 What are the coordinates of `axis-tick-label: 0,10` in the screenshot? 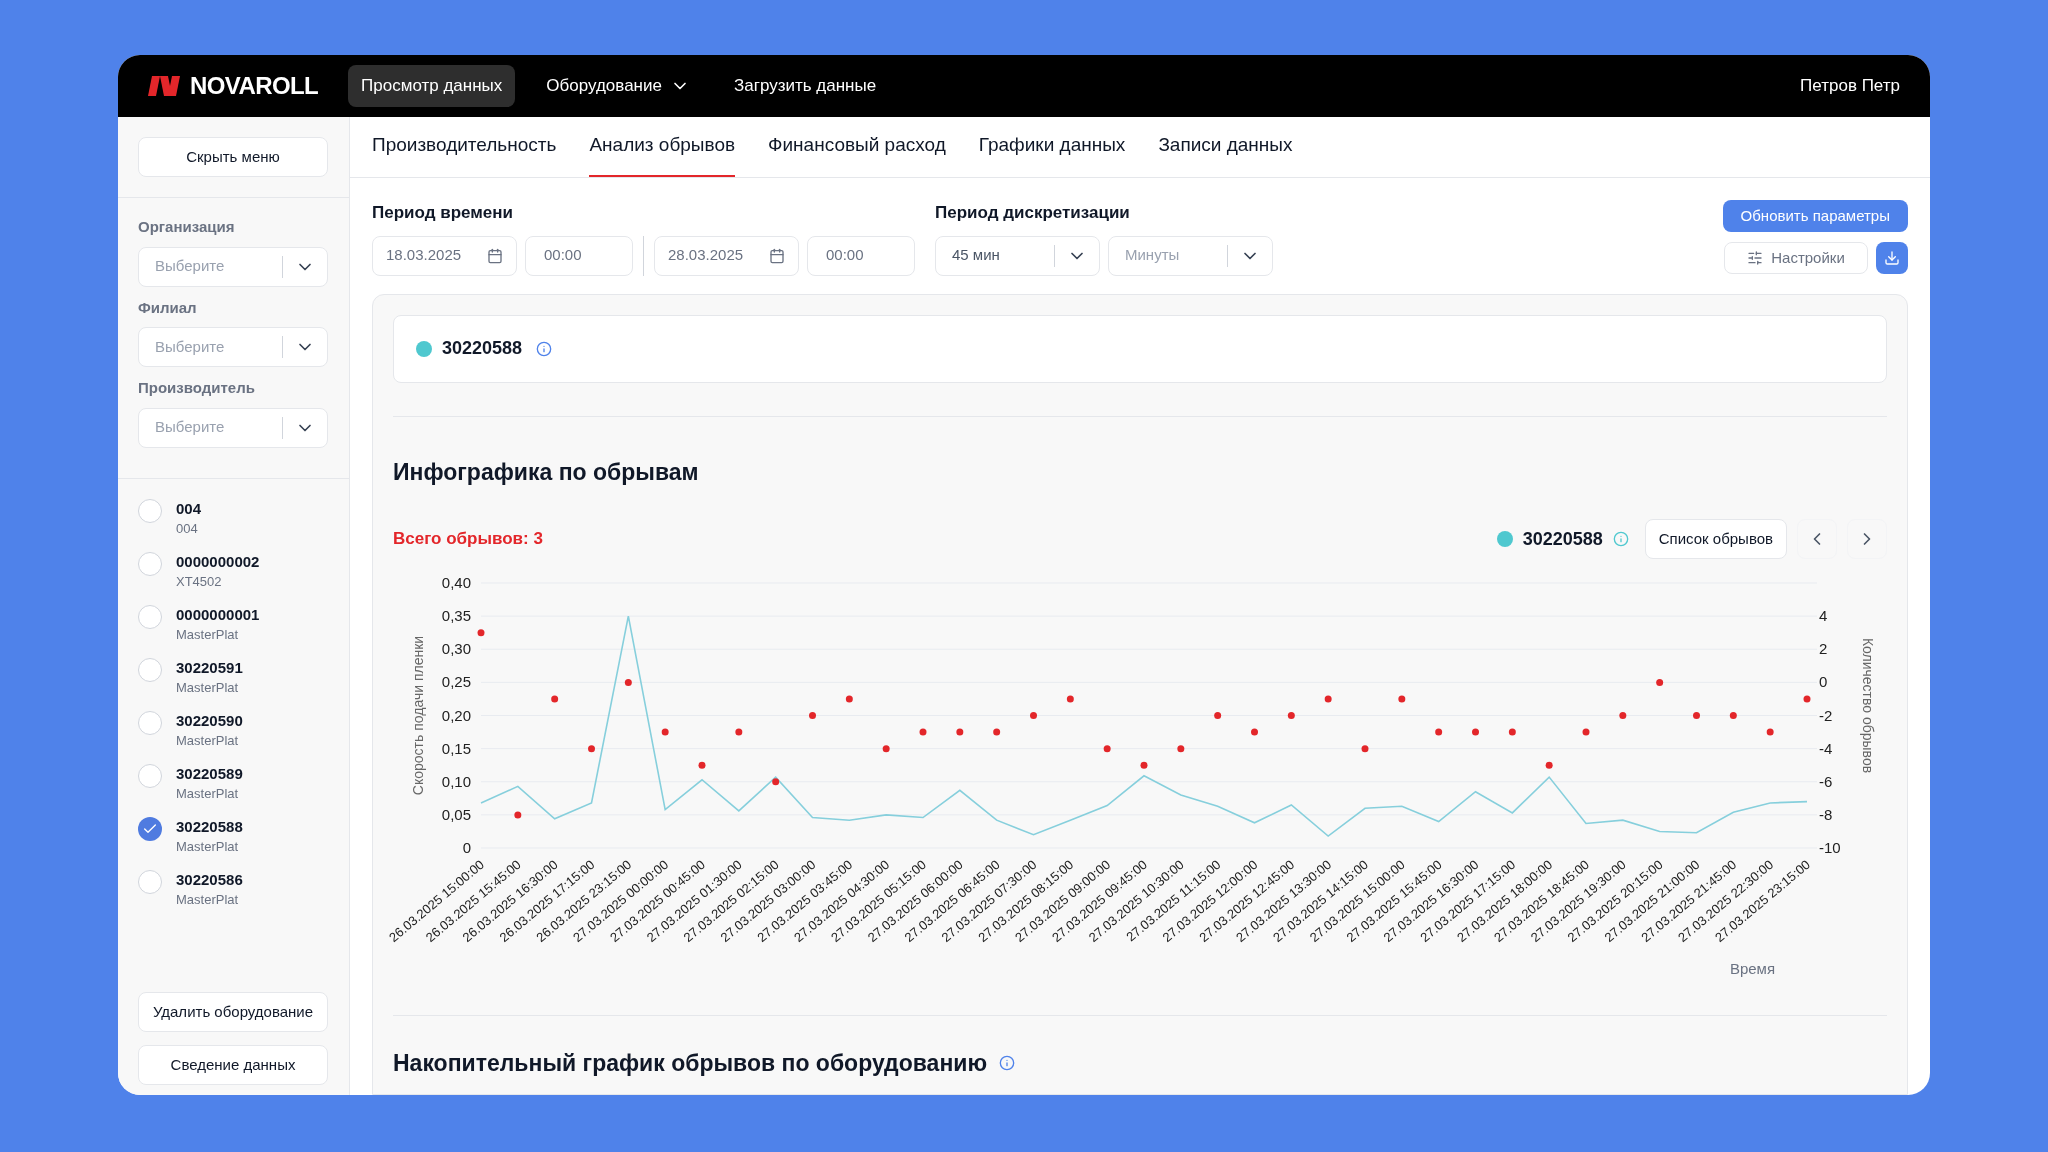 It's located at (456, 781).